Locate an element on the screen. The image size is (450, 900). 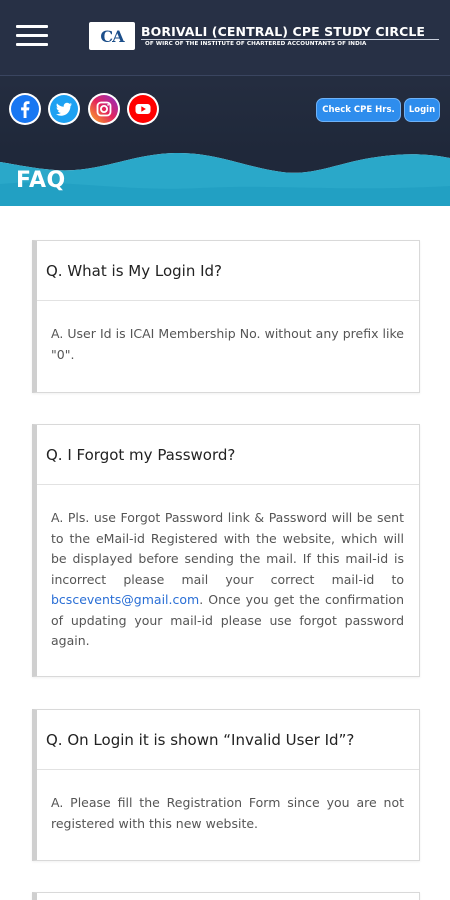
logo-text: CA is located at coordinates (112, 36).